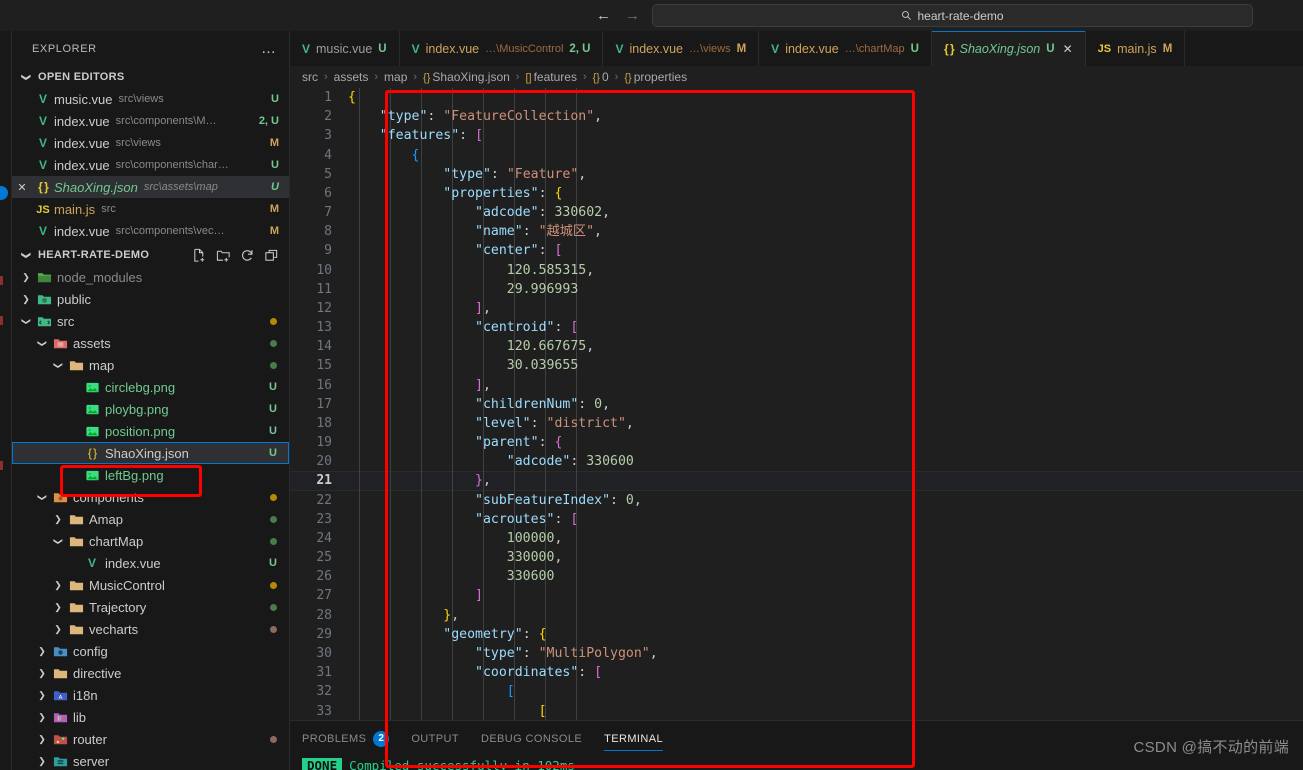  What do you see at coordinates (150, 143) in the screenshot?
I see `open-editor-item: Vindex.vue src\views M` at bounding box center [150, 143].